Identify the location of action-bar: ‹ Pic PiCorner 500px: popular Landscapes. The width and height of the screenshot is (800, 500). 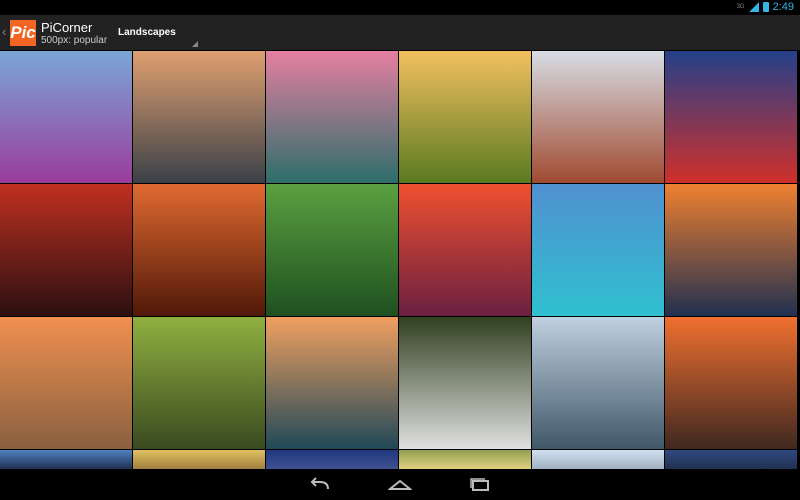
(400, 32).